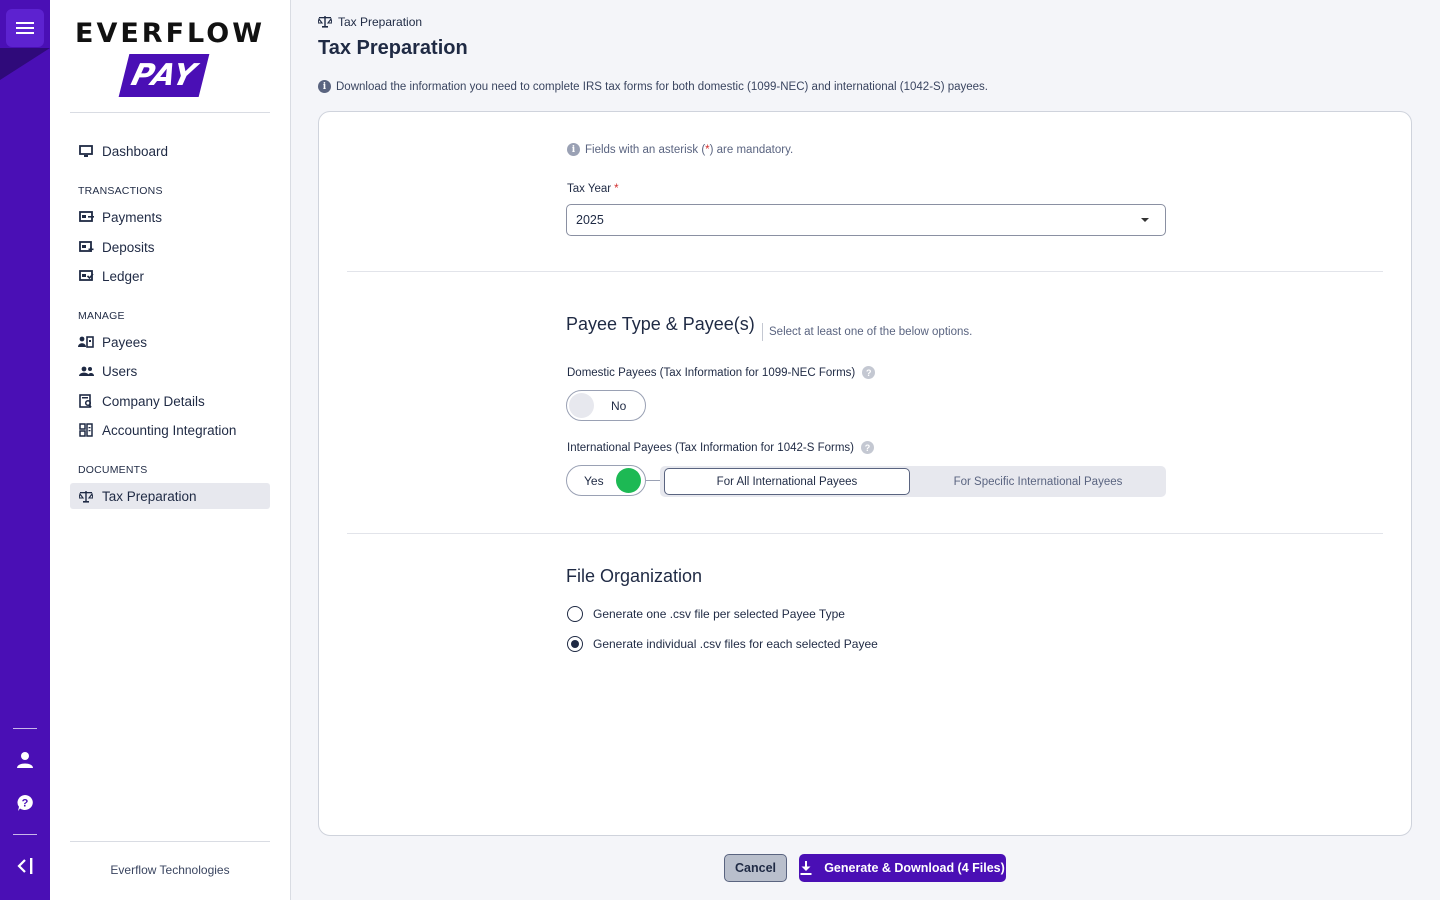 The image size is (1440, 900). What do you see at coordinates (755, 868) in the screenshot?
I see `cancel-button: Cancel` at bounding box center [755, 868].